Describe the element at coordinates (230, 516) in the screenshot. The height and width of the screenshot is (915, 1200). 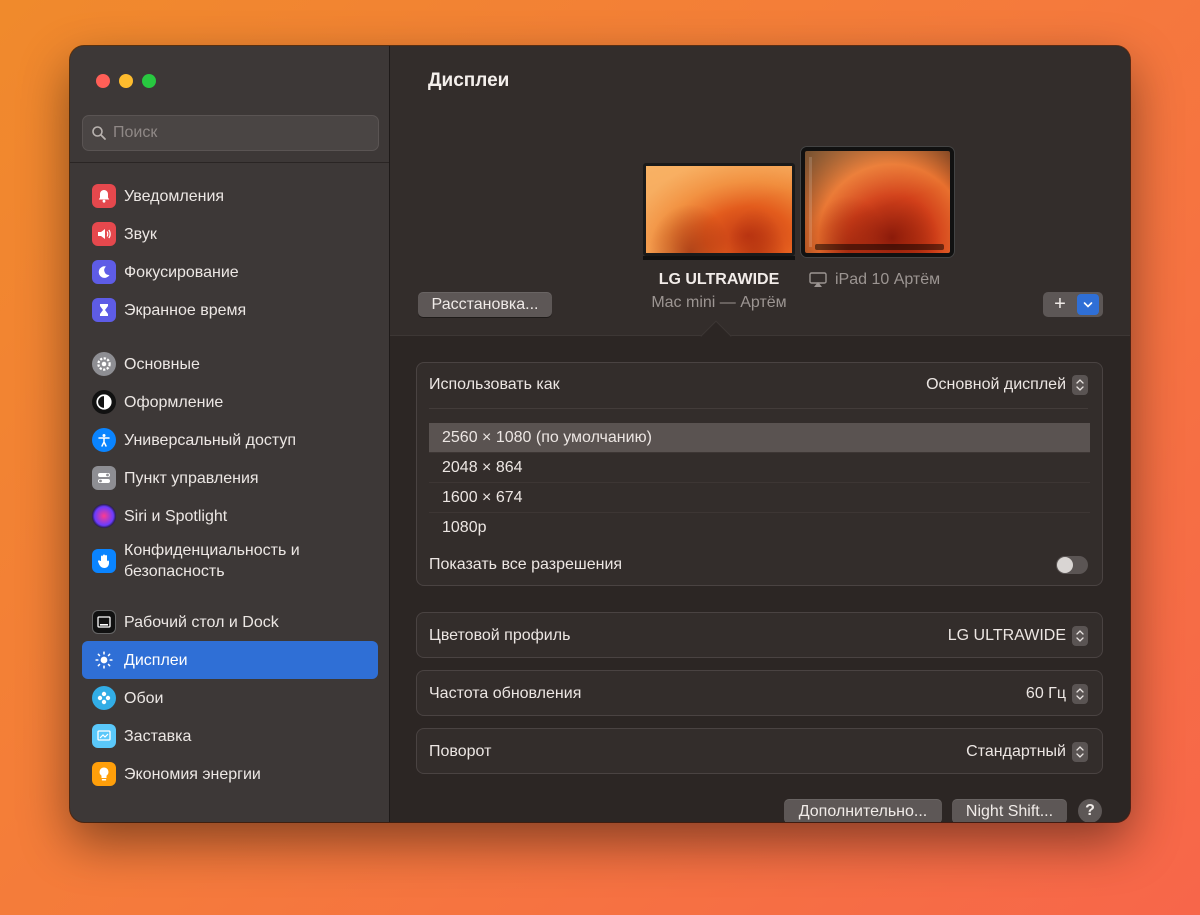
I see `sidebar-item-siri: Siri и Spotlight` at that location.